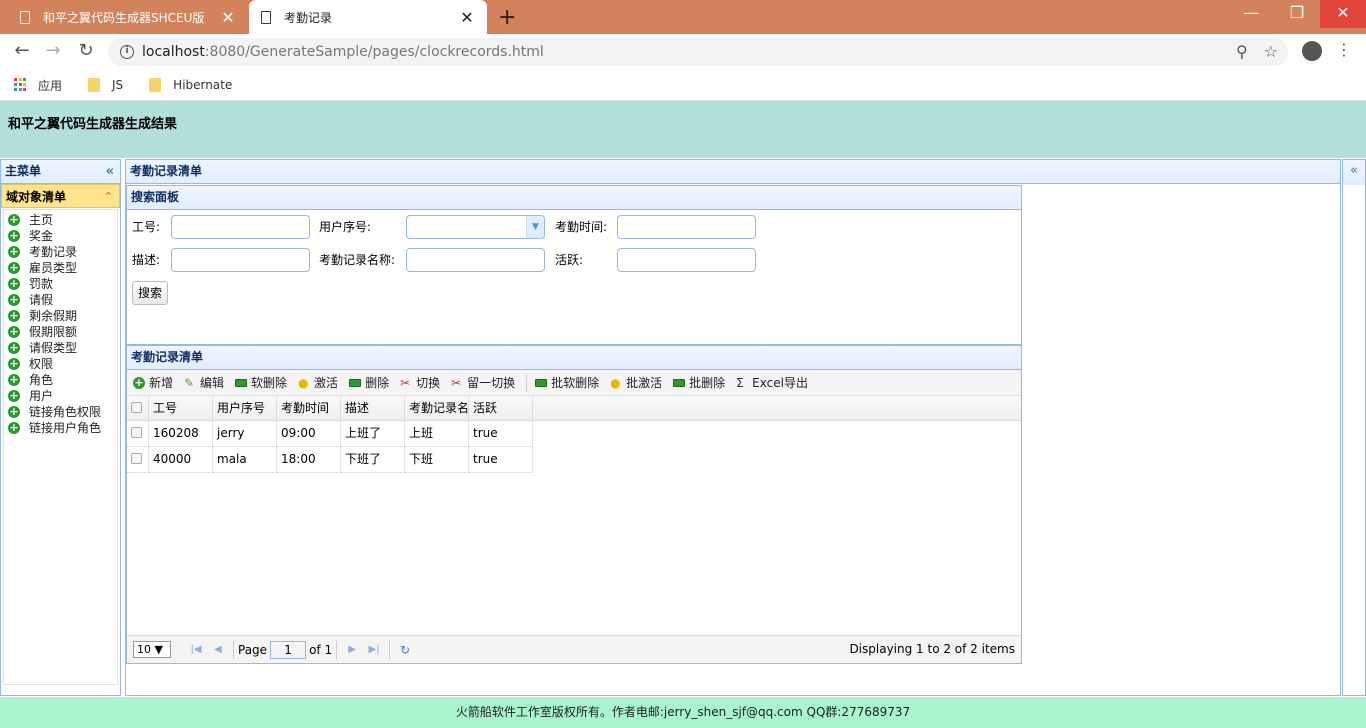 The image size is (1366, 728). What do you see at coordinates (105, 85) in the screenshot?
I see `bookmark-js: JS` at bounding box center [105, 85].